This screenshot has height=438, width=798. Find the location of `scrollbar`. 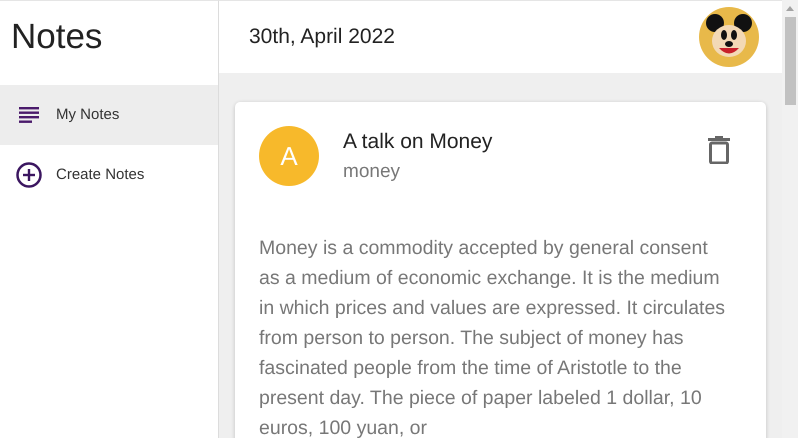

scrollbar is located at coordinates (790, 219).